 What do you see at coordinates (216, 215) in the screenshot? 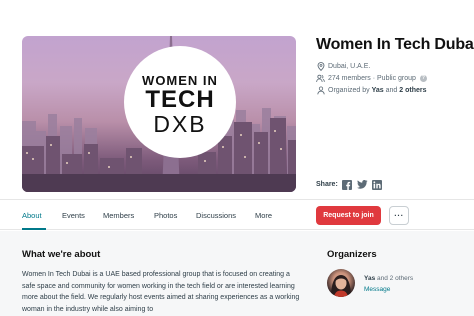
I see `tab-discussions: Discussions` at bounding box center [216, 215].